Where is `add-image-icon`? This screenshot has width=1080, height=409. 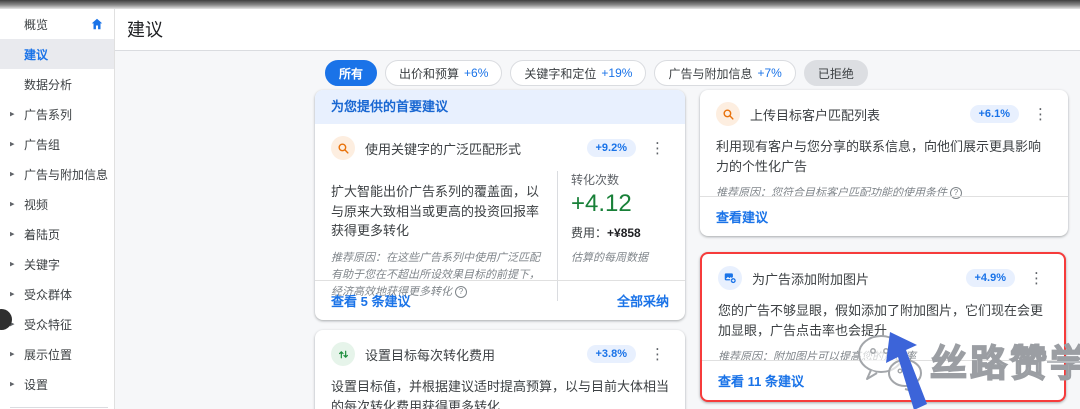 add-image-icon is located at coordinates (730, 278).